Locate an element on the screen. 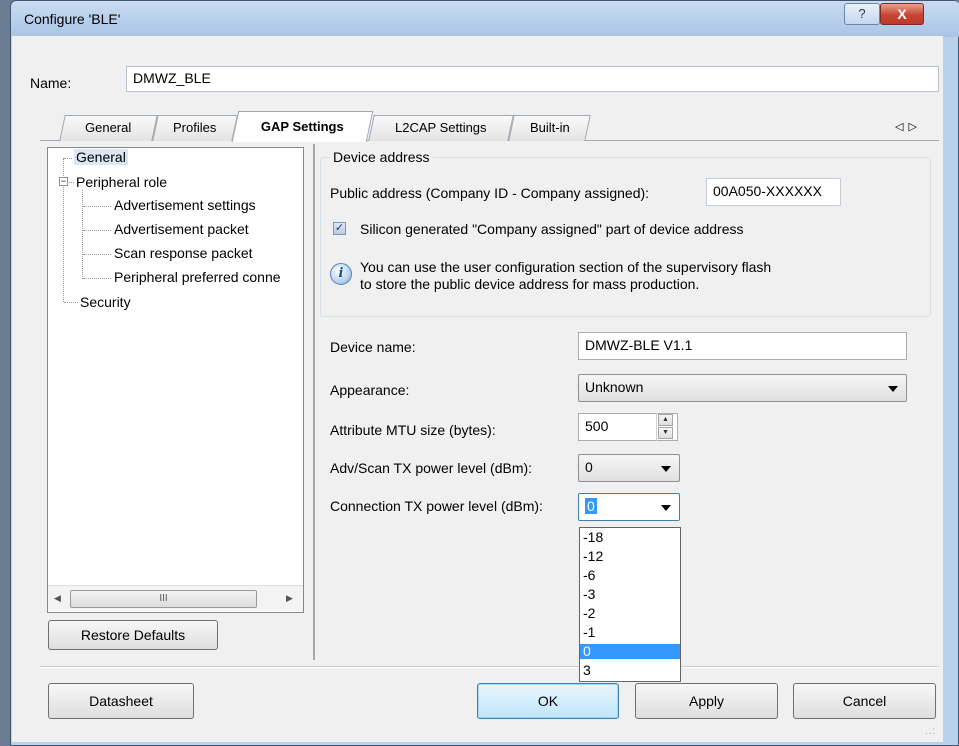 Image resolution: width=959 pixels, height=746 pixels. adv-tx-power-value: 0 is located at coordinates (589, 467).